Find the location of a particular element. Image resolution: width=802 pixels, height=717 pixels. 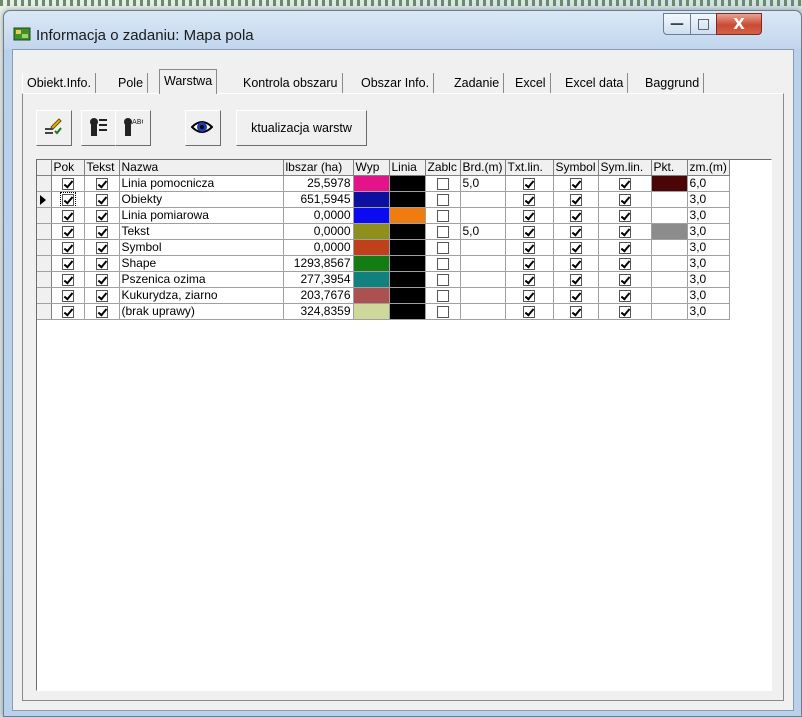

tab-kontrola-obszaru: Kontrola obszaru is located at coordinates (291, 83).